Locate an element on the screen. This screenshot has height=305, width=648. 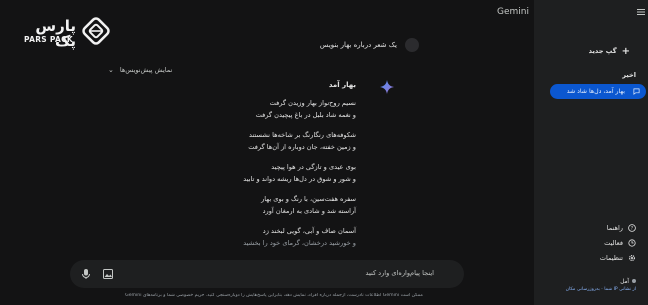
show-drafts-label: نمایش پیش‌نویس‌ها is located at coordinates (146, 70).